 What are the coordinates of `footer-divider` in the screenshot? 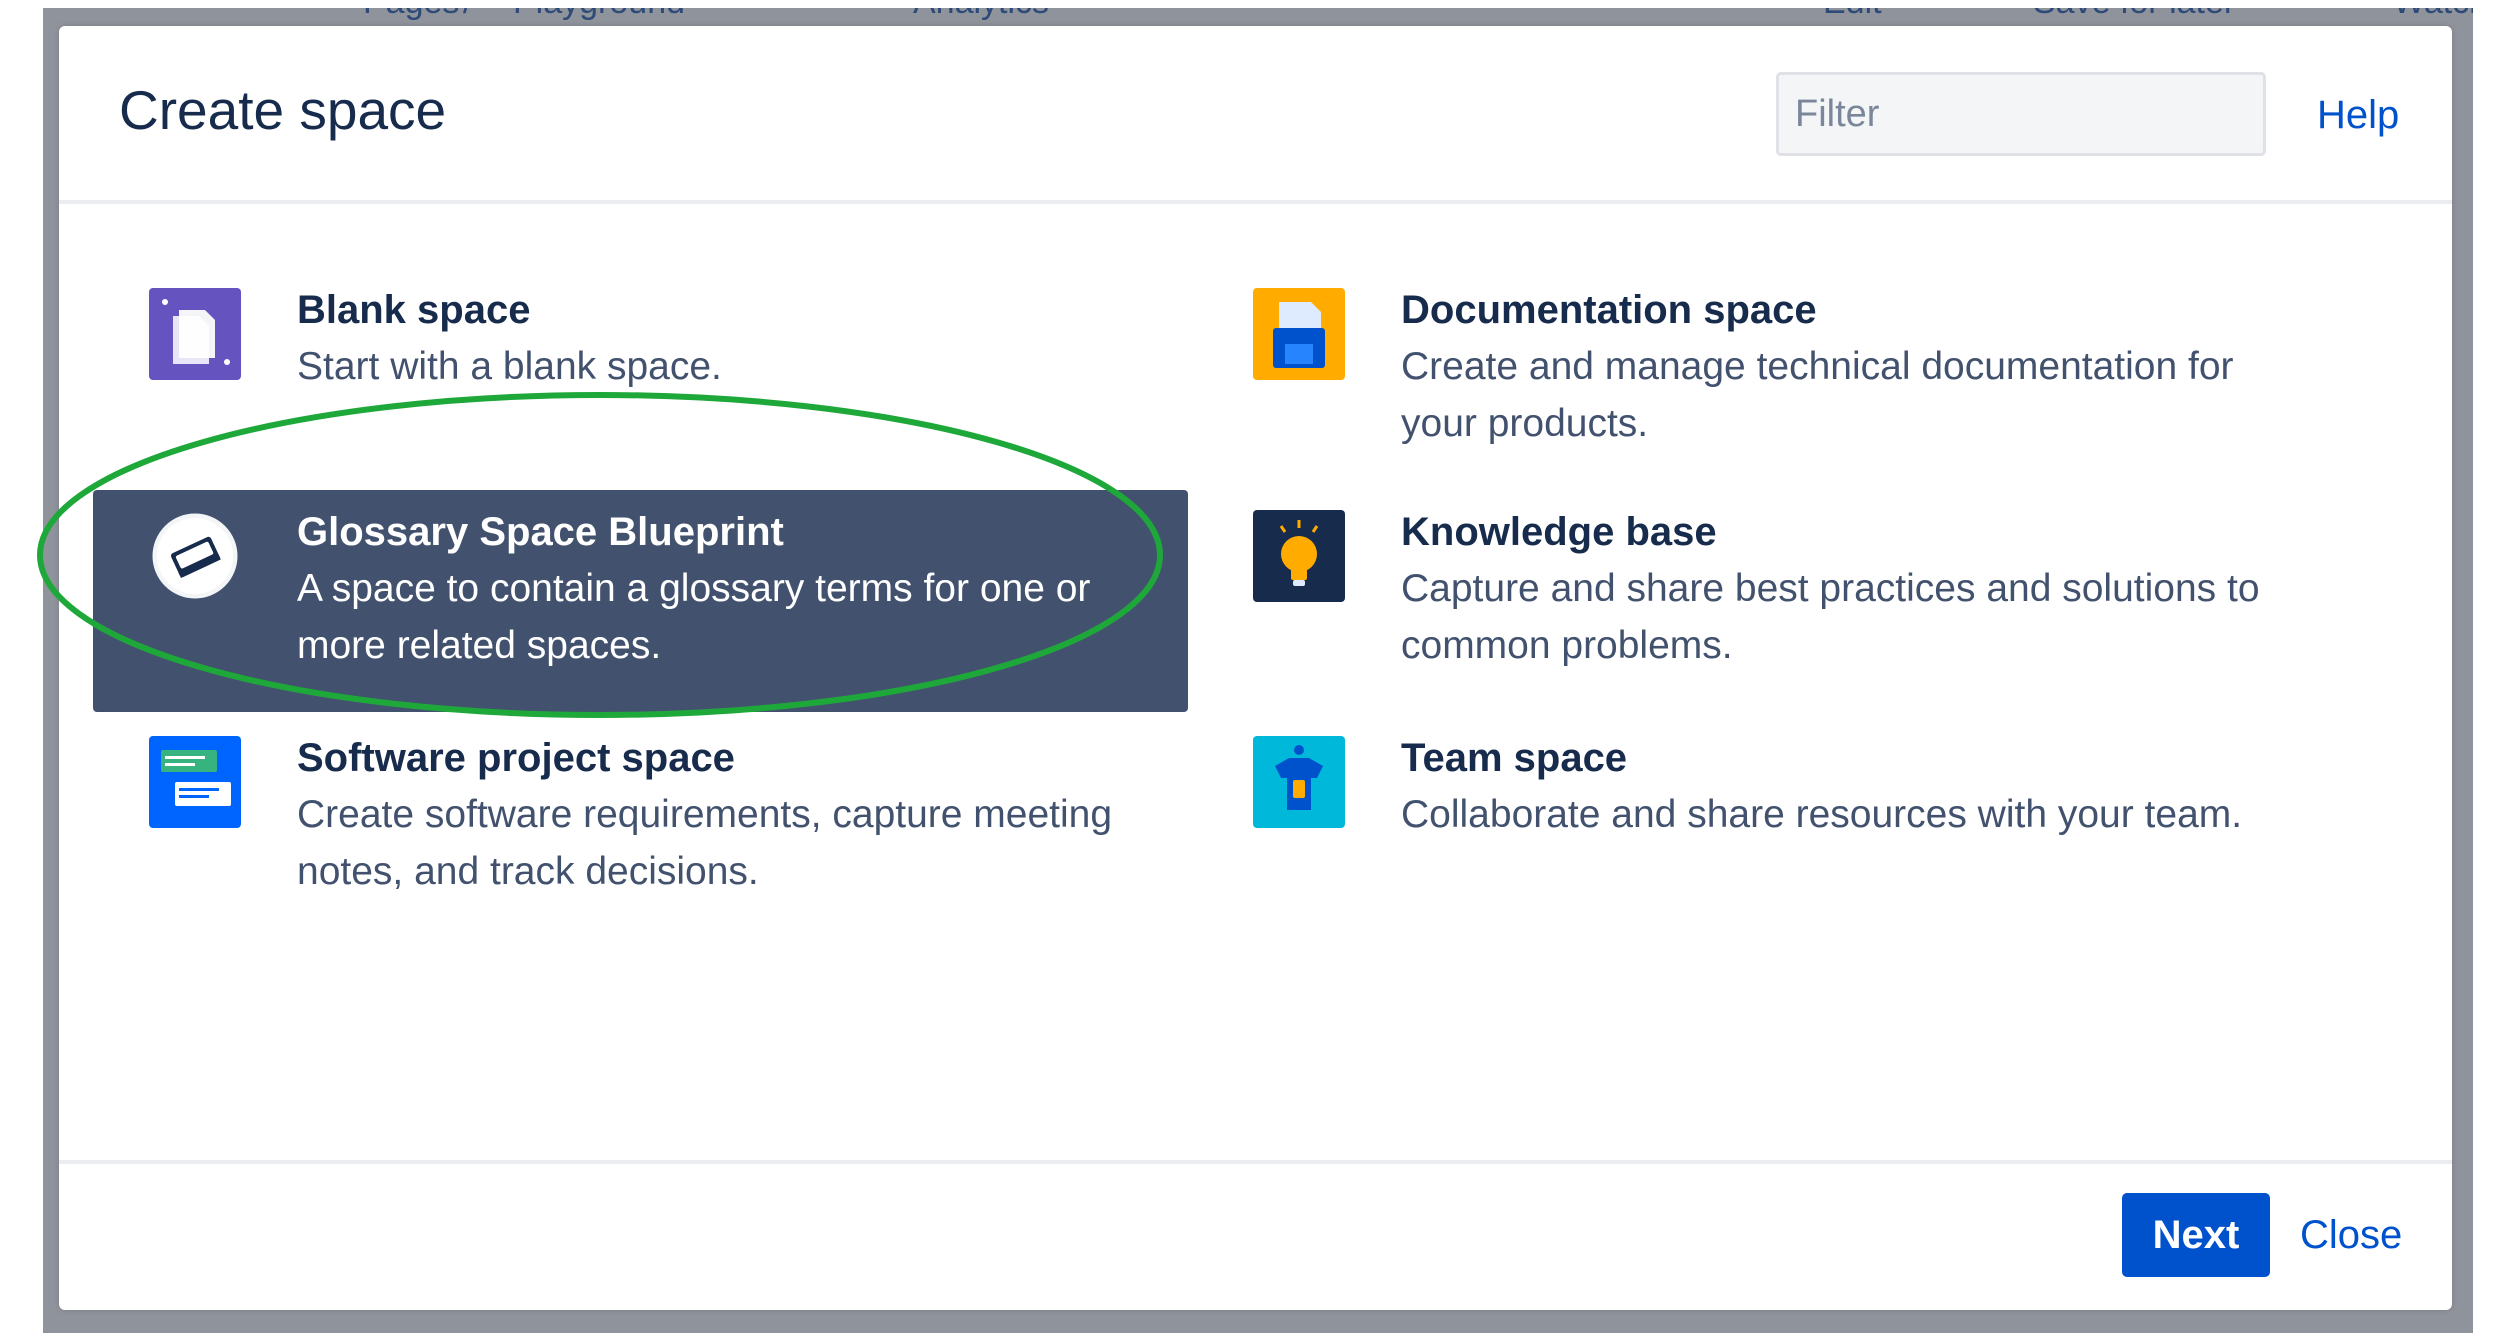 It's located at (1255, 1162).